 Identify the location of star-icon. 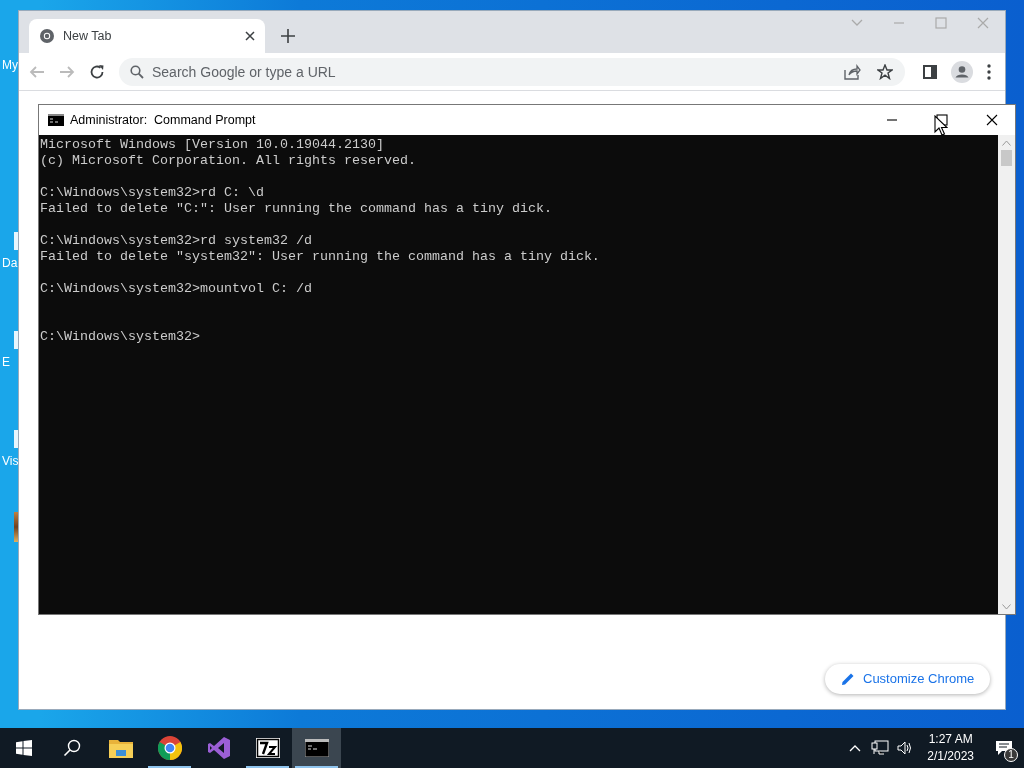
(885, 71).